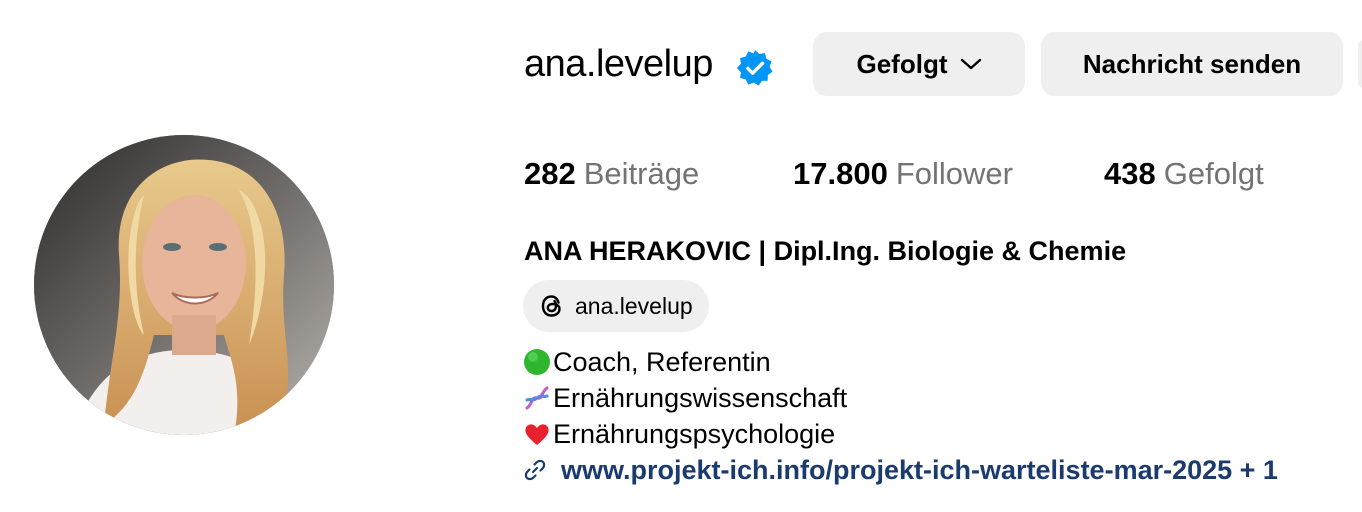 Image resolution: width=1362 pixels, height=512 pixels. I want to click on posts-stat: 282 Beiträge, so click(611, 174).